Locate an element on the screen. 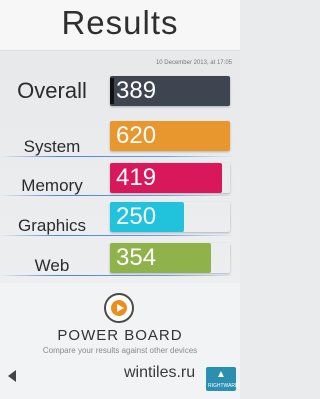 The width and height of the screenshot is (320, 399). memory-bar: 419 is located at coordinates (170, 178).